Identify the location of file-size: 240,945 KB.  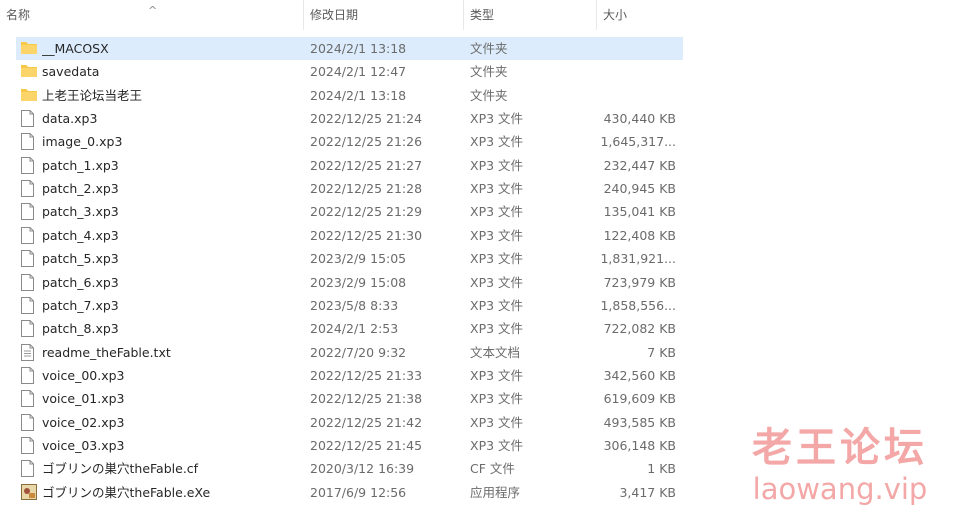
(639, 189).